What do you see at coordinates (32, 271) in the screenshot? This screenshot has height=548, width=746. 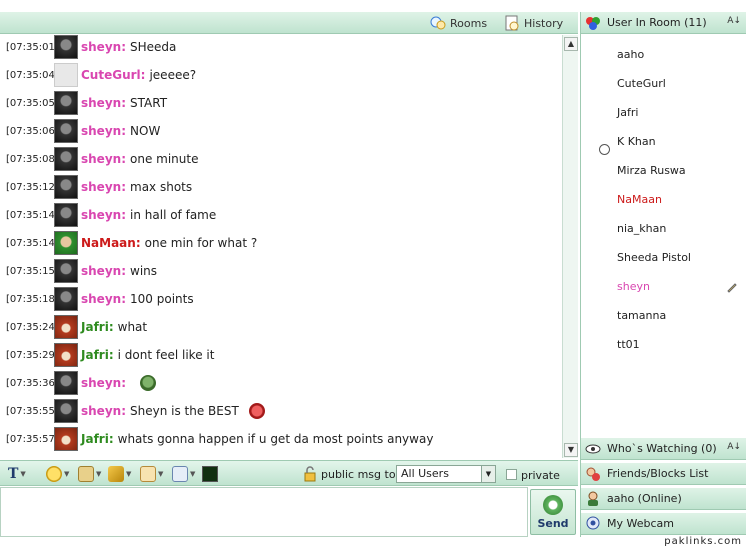 I see `message-timestamp: [07:35:15]` at bounding box center [32, 271].